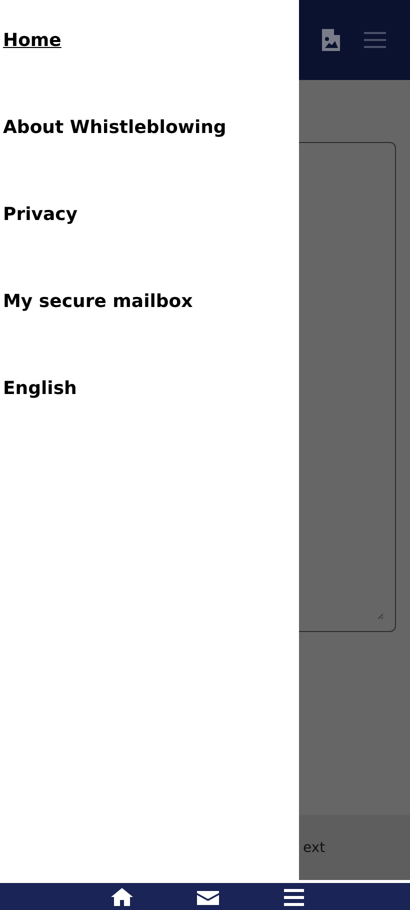 Image resolution: width=410 pixels, height=910 pixels. I want to click on home-icon, so click(122, 897).